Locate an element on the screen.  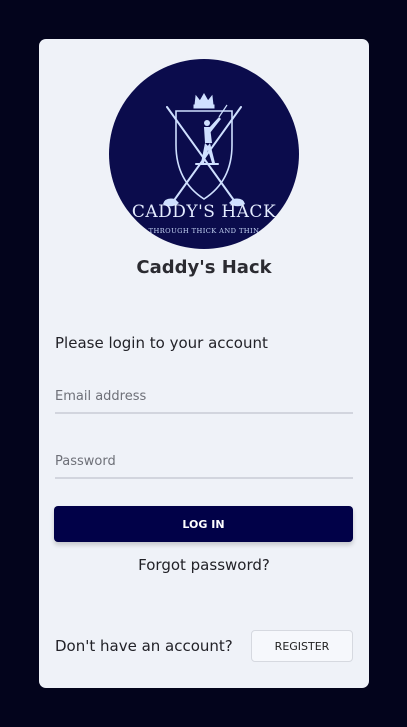
app-title: Caddy's Hack is located at coordinates (204, 267).